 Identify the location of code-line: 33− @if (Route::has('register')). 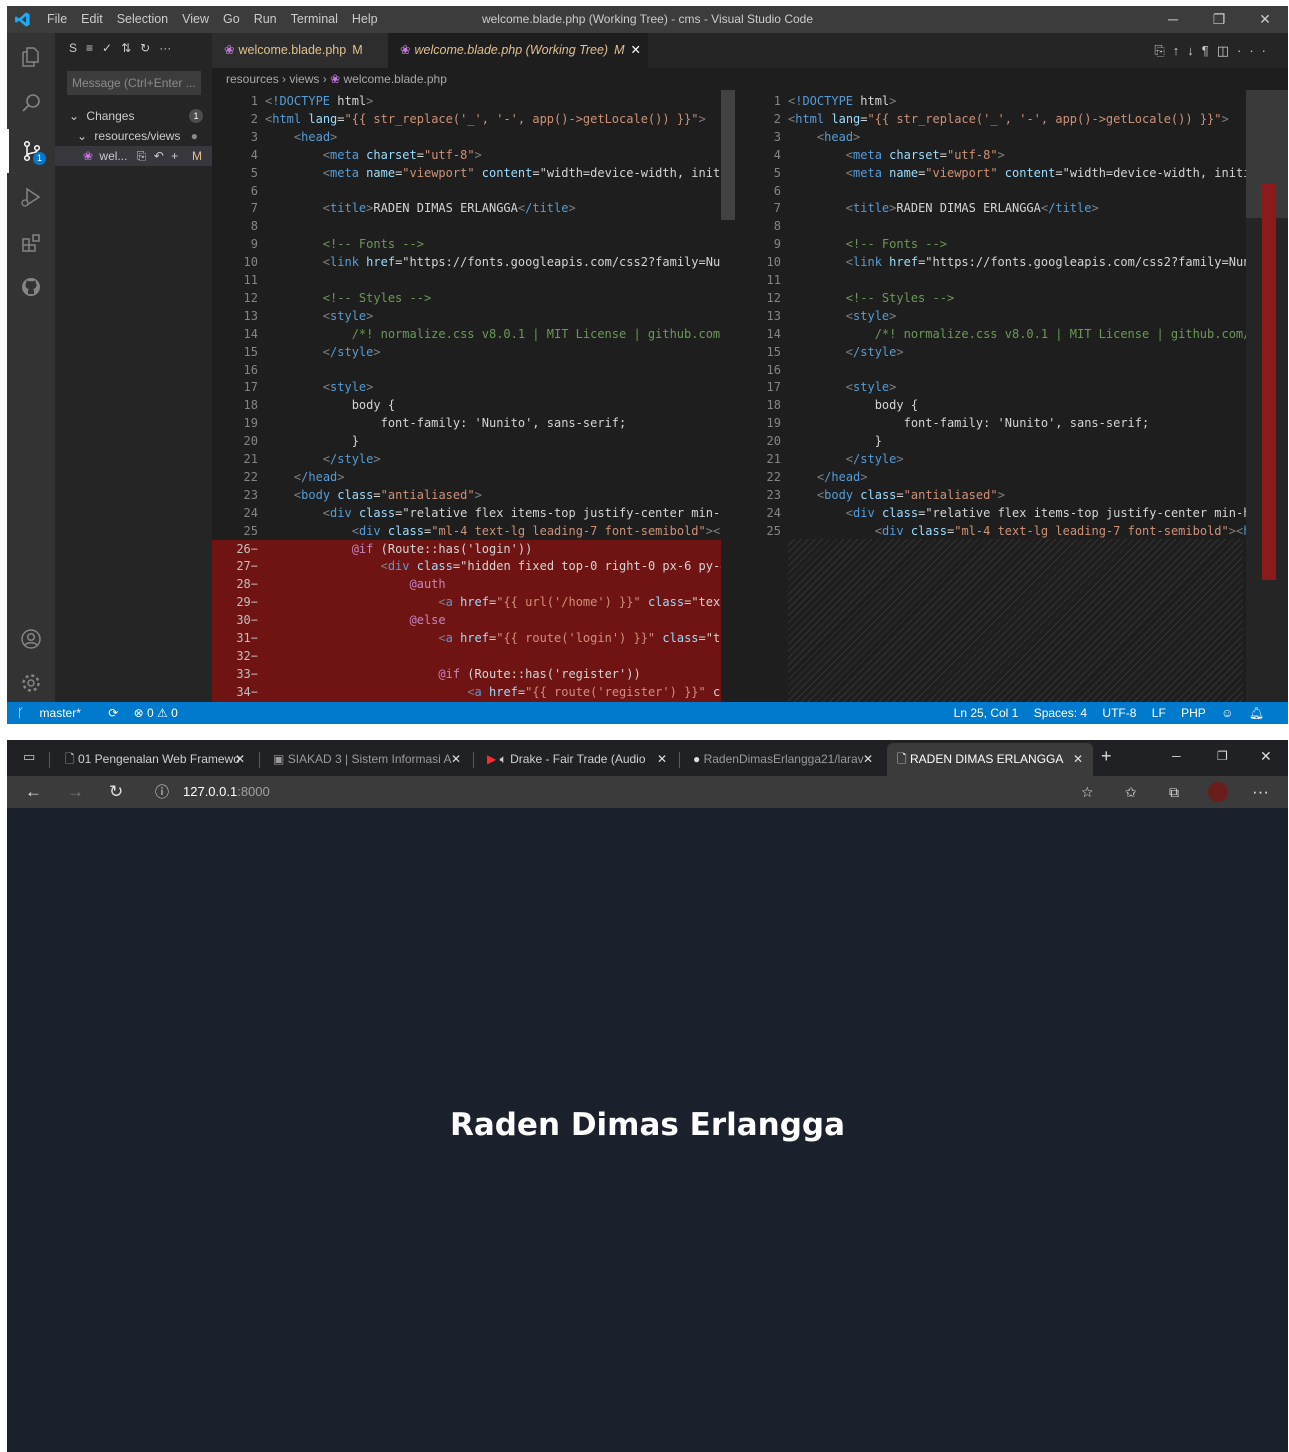
(473, 673).